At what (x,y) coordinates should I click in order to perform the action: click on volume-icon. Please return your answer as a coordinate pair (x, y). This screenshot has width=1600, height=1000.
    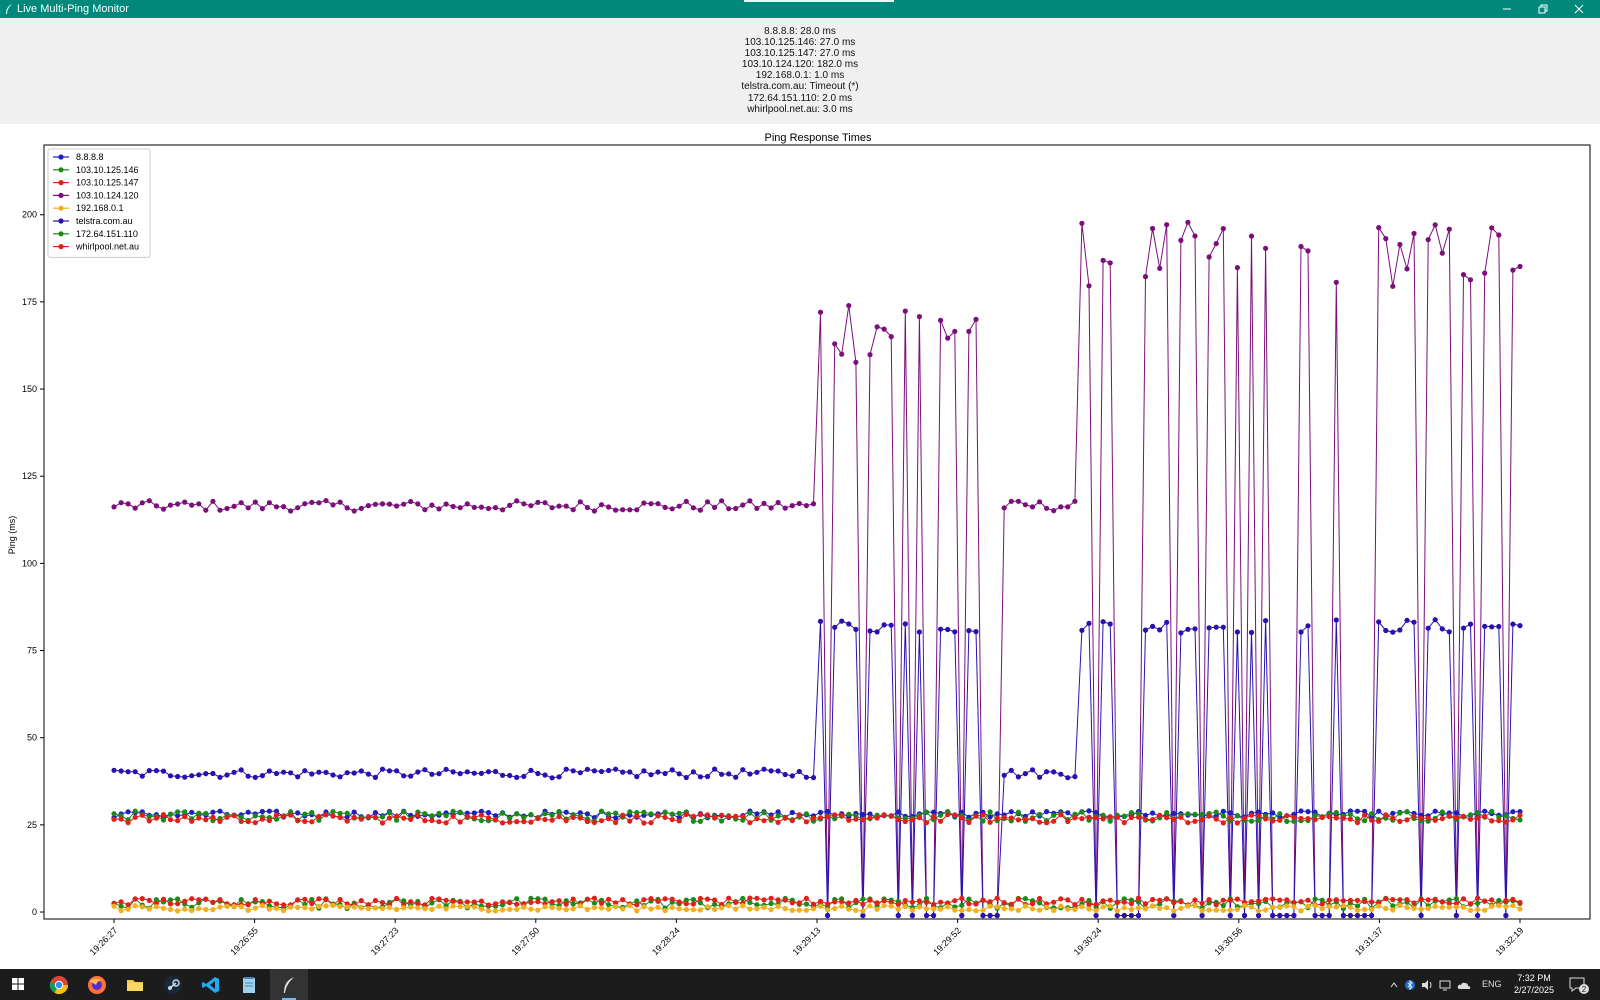
    Looking at the image, I should click on (1427, 984).